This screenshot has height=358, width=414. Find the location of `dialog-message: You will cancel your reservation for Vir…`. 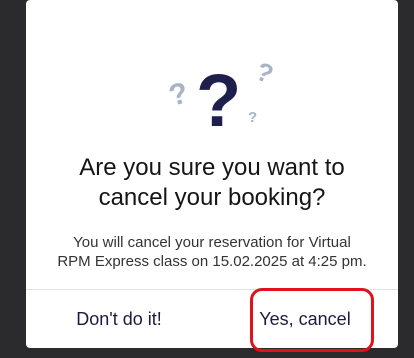

dialog-message: You will cancel your reservation for Vir… is located at coordinates (212, 252).